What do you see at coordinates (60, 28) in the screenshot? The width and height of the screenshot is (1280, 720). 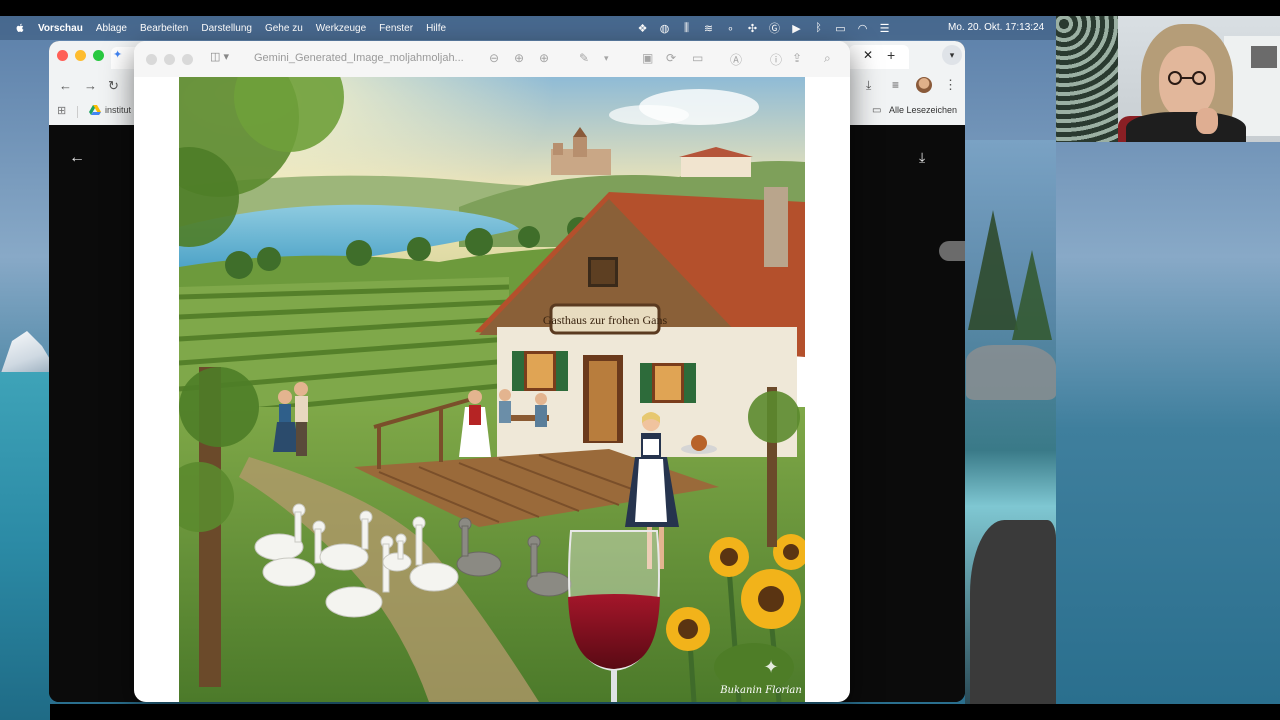 I see `menu-app-name: Vorschau` at bounding box center [60, 28].